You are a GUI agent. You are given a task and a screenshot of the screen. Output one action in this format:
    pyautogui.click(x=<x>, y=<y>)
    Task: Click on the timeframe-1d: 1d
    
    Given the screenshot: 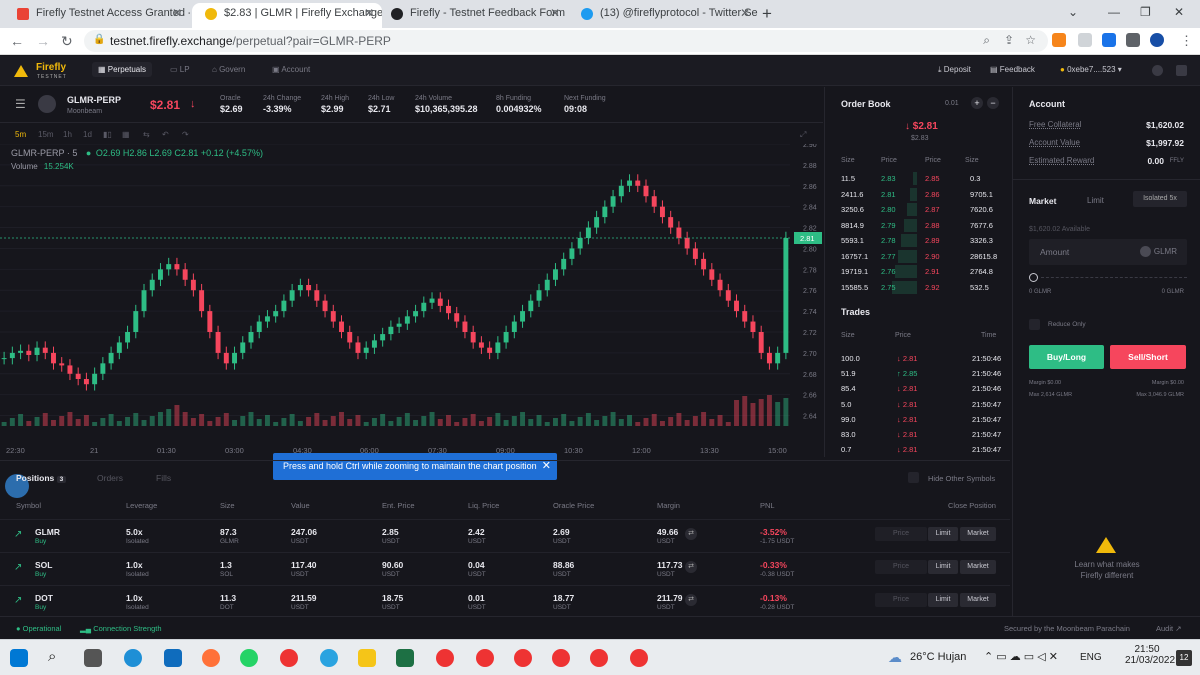 What is the action you would take?
    pyautogui.click(x=87, y=134)
    